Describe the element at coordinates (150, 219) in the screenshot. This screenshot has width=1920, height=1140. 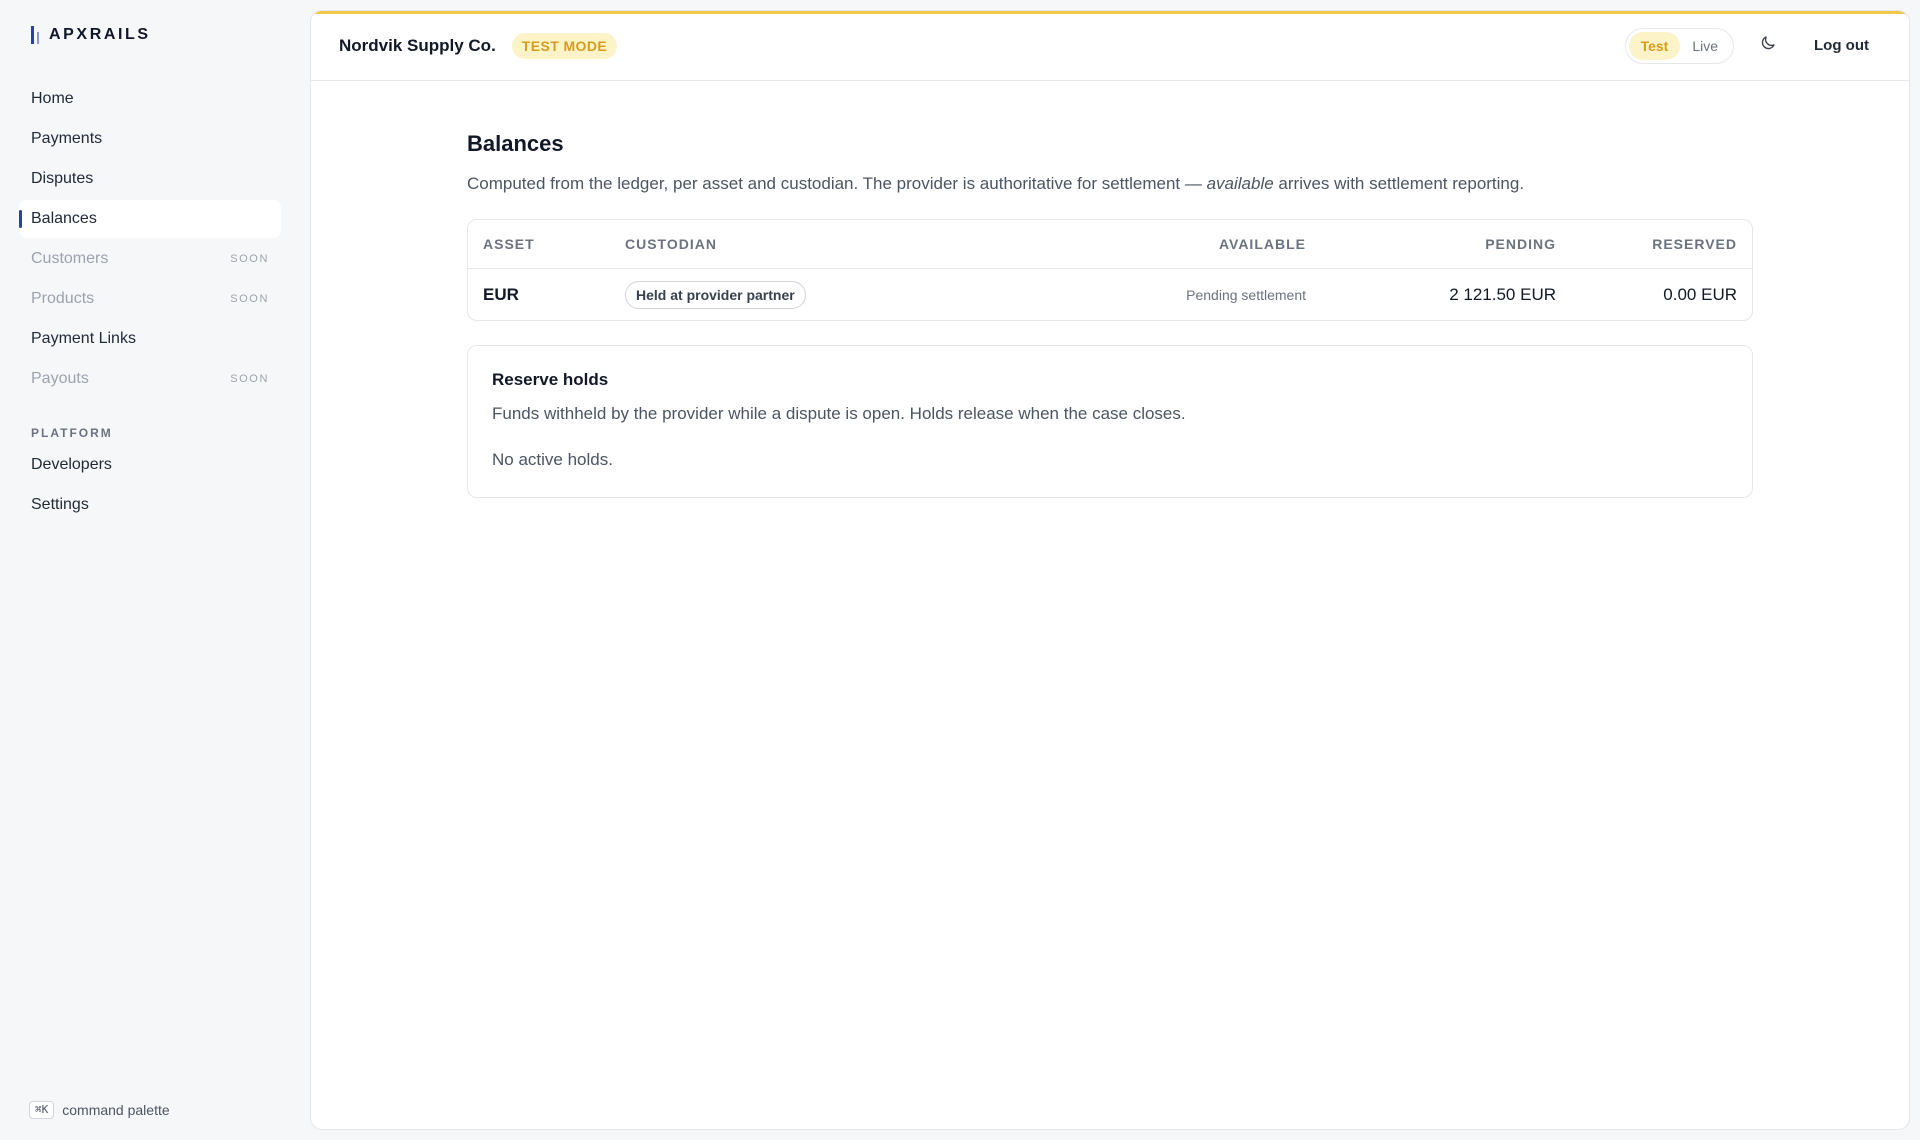
I see `sidebar-item-balances: Balances` at that location.